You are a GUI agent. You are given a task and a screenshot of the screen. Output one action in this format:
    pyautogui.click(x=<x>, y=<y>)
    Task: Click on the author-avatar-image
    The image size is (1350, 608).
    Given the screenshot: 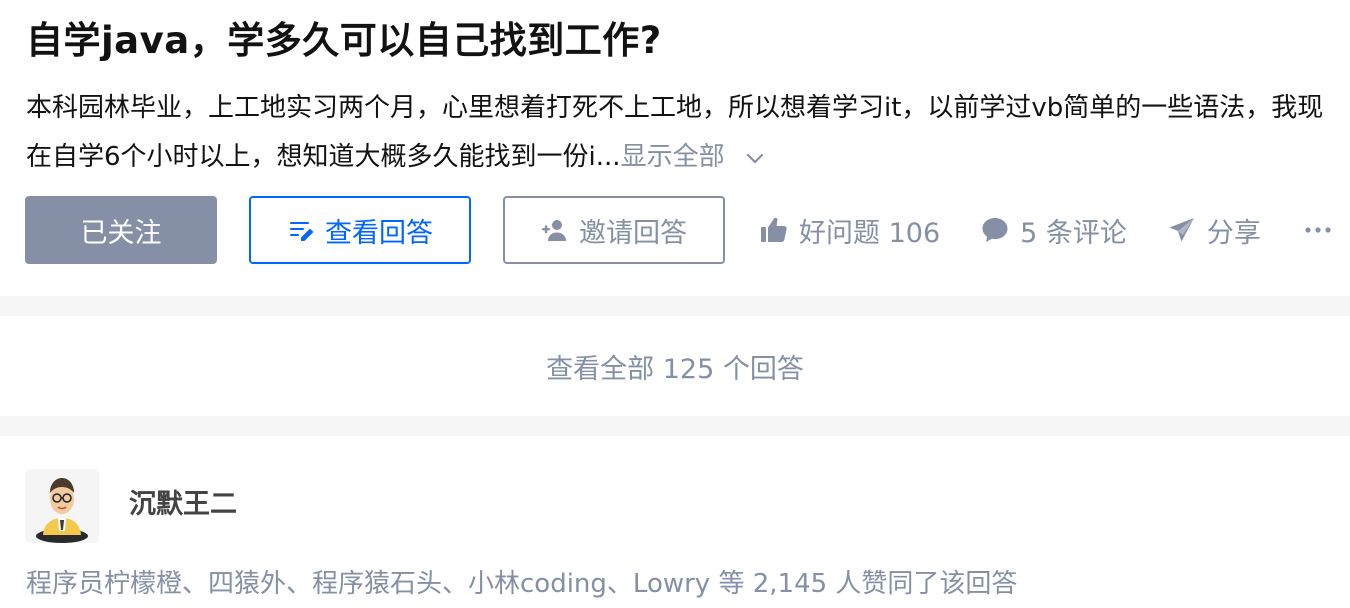 What is the action you would take?
    pyautogui.click(x=62, y=506)
    